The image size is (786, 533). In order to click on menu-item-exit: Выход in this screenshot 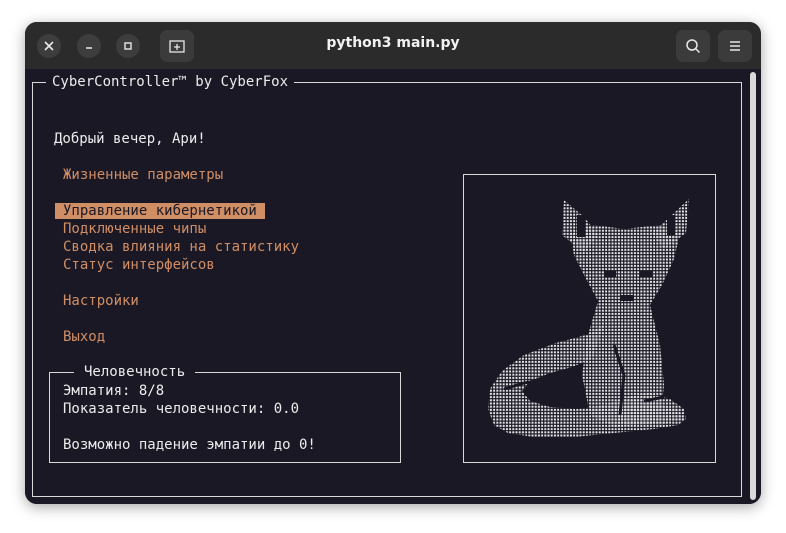, I will do `click(84, 337)`.